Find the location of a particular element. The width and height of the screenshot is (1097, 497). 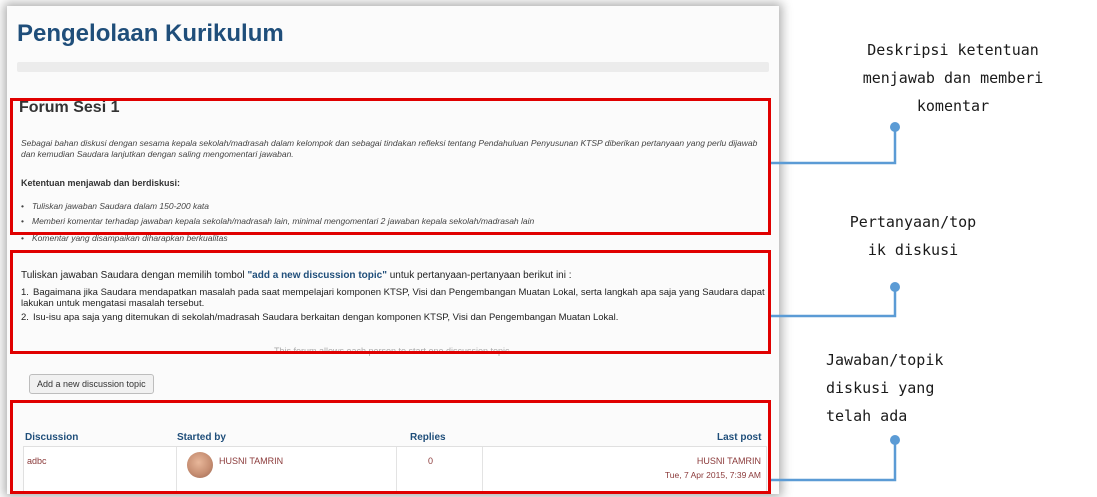

annotation-line: diskusi yang is located at coordinates (880, 388).